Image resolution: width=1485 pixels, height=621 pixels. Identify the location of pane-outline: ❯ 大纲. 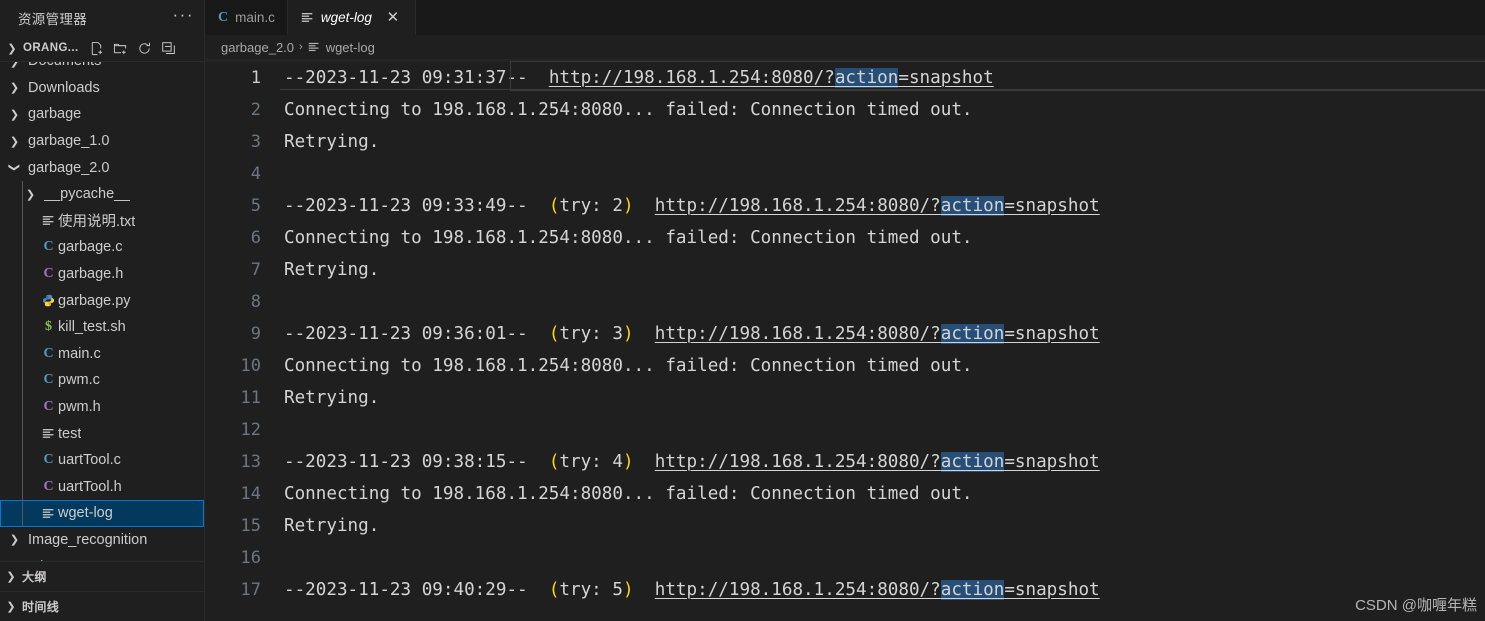
(102, 576).